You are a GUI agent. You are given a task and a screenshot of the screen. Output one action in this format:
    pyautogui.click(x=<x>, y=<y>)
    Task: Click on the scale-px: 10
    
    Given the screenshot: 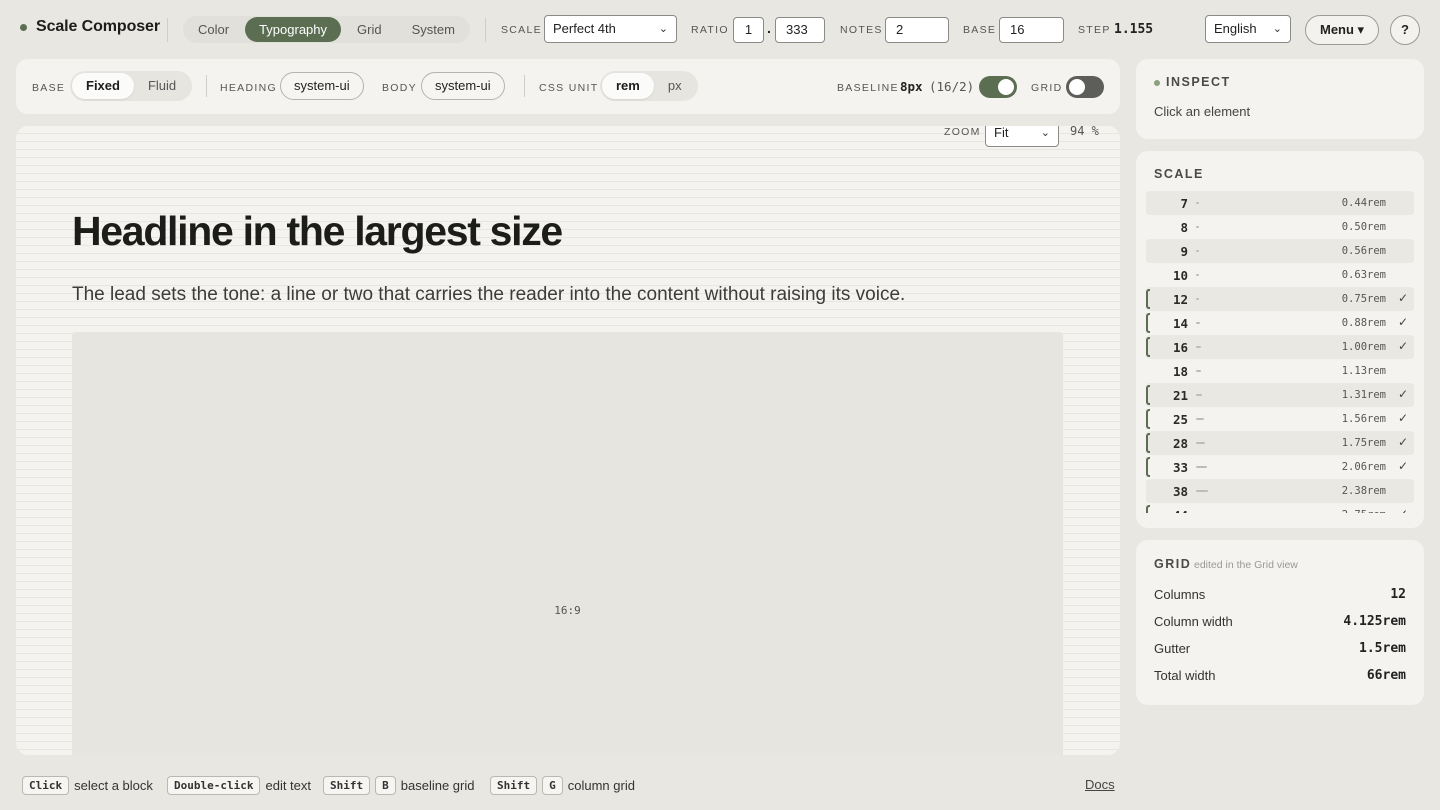 What is the action you would take?
    pyautogui.click(x=1180, y=275)
    